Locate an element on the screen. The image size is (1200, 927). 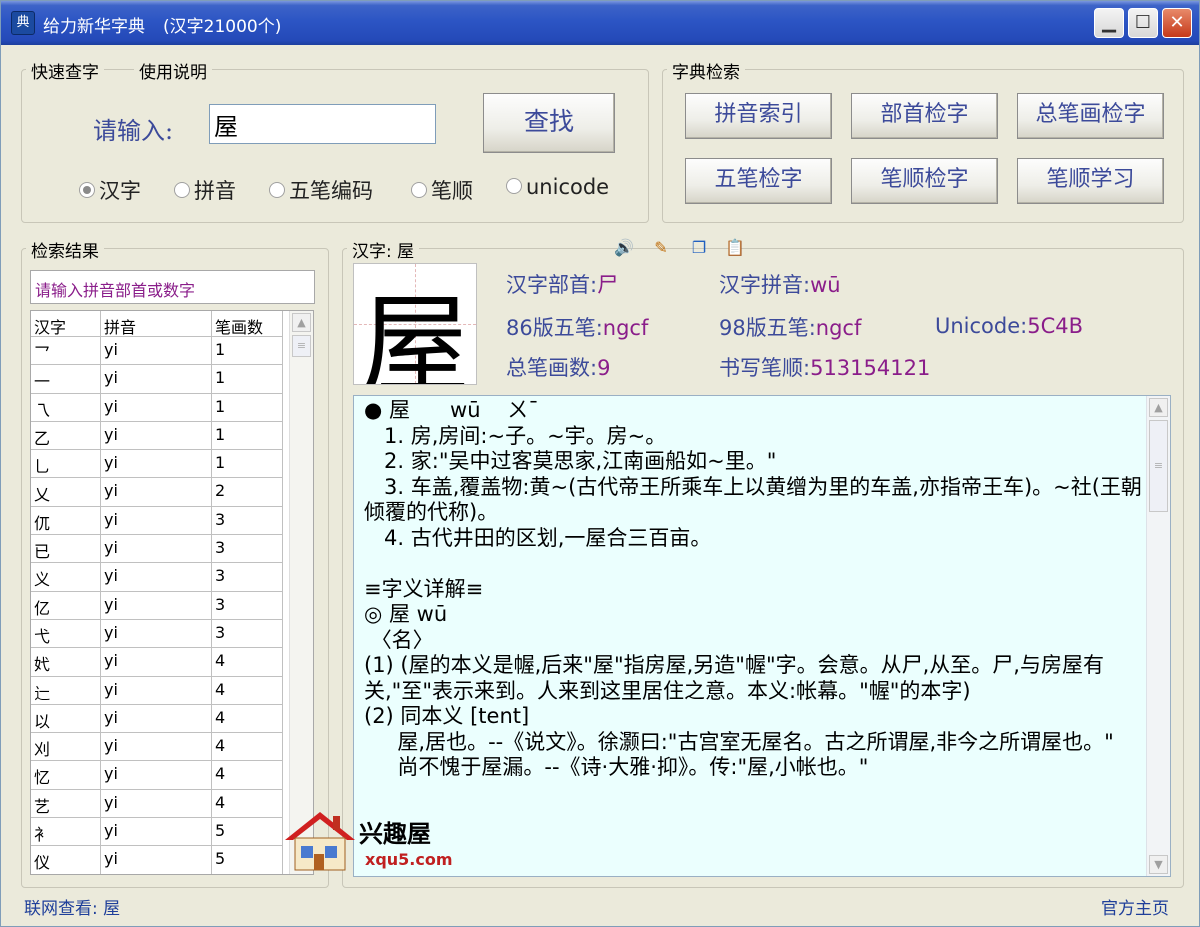
table-row: 刈 yi 4 is located at coordinates (157, 747).